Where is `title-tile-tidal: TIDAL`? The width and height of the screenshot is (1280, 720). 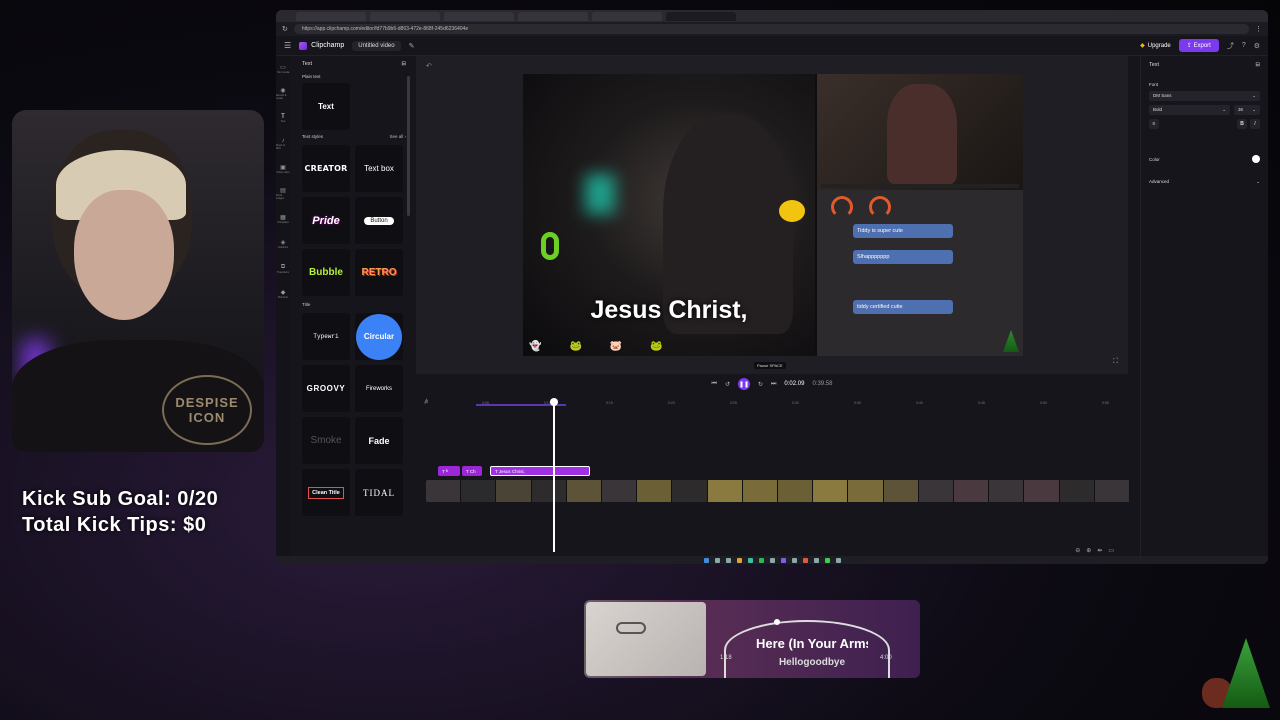 title-tile-tidal: TIDAL is located at coordinates (379, 492).